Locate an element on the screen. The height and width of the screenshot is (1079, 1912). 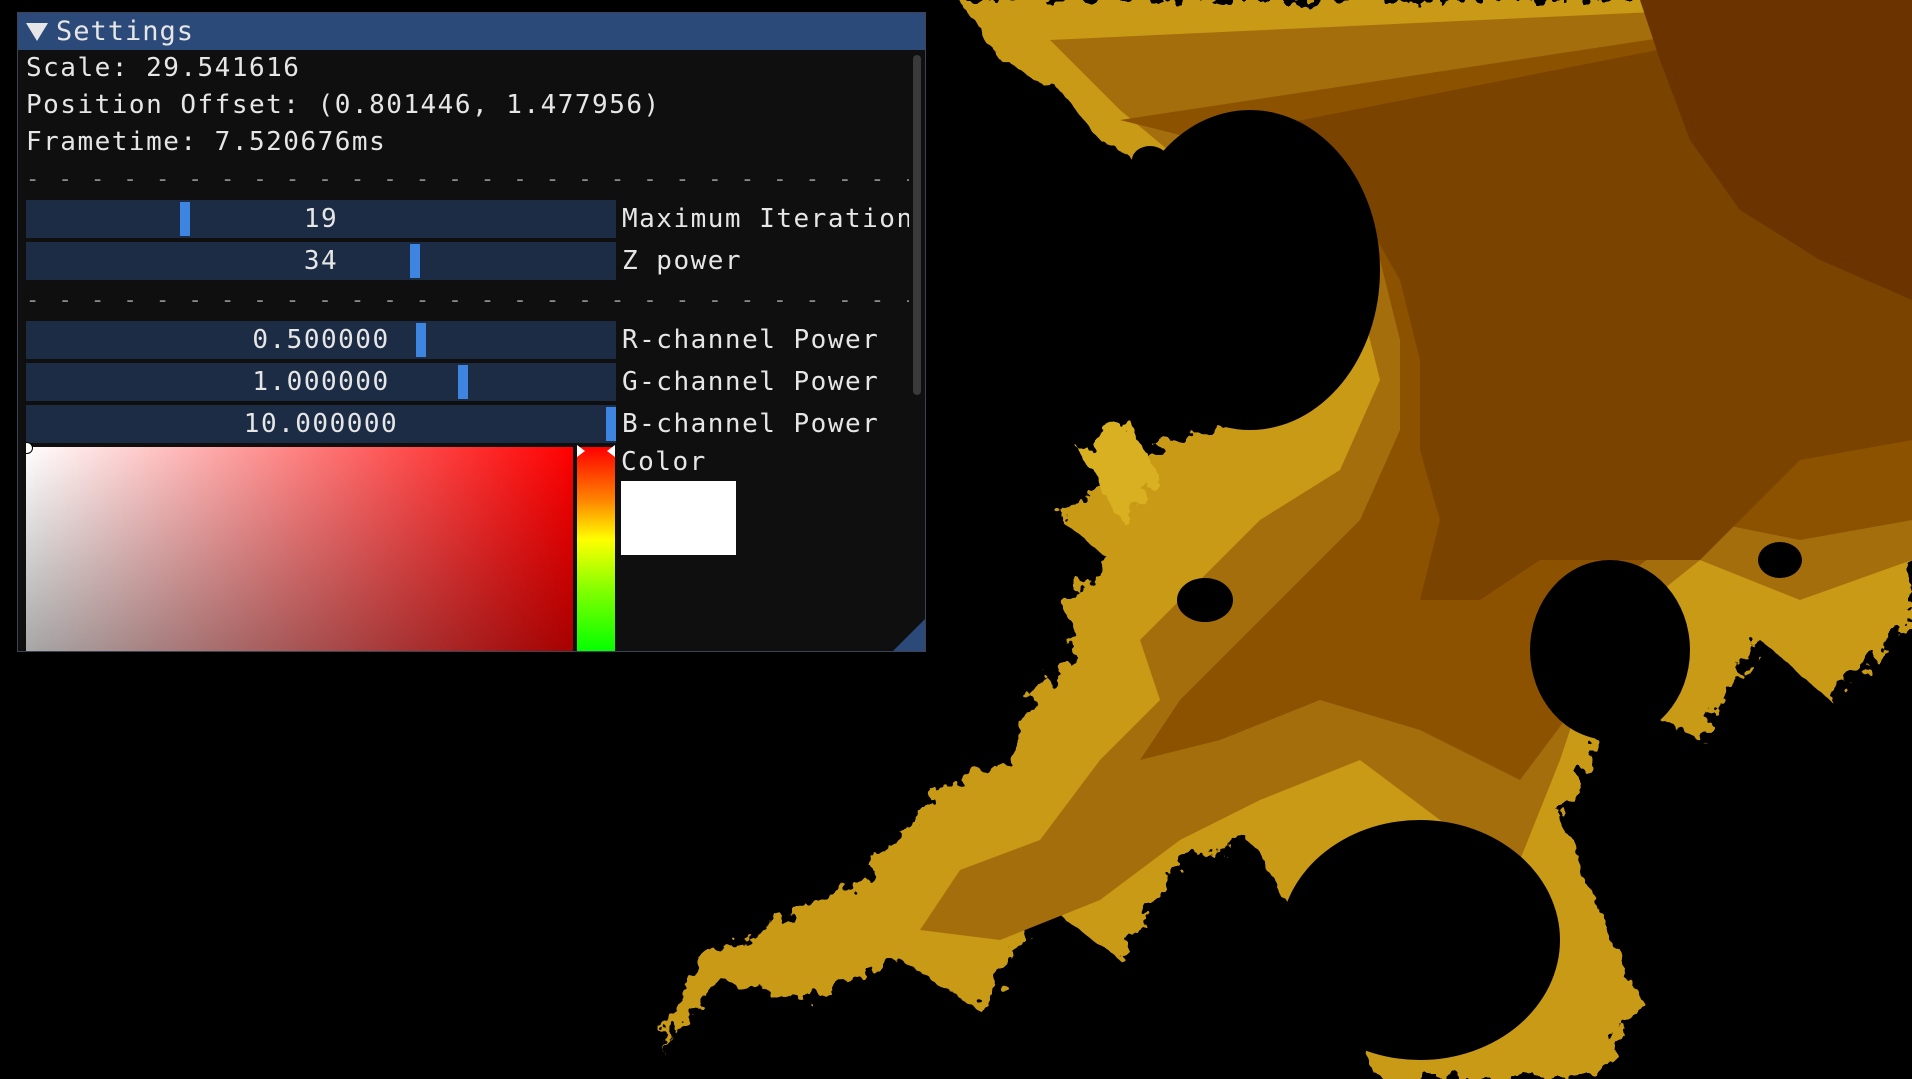
color-picker: Color is located at coordinates (467, 546).